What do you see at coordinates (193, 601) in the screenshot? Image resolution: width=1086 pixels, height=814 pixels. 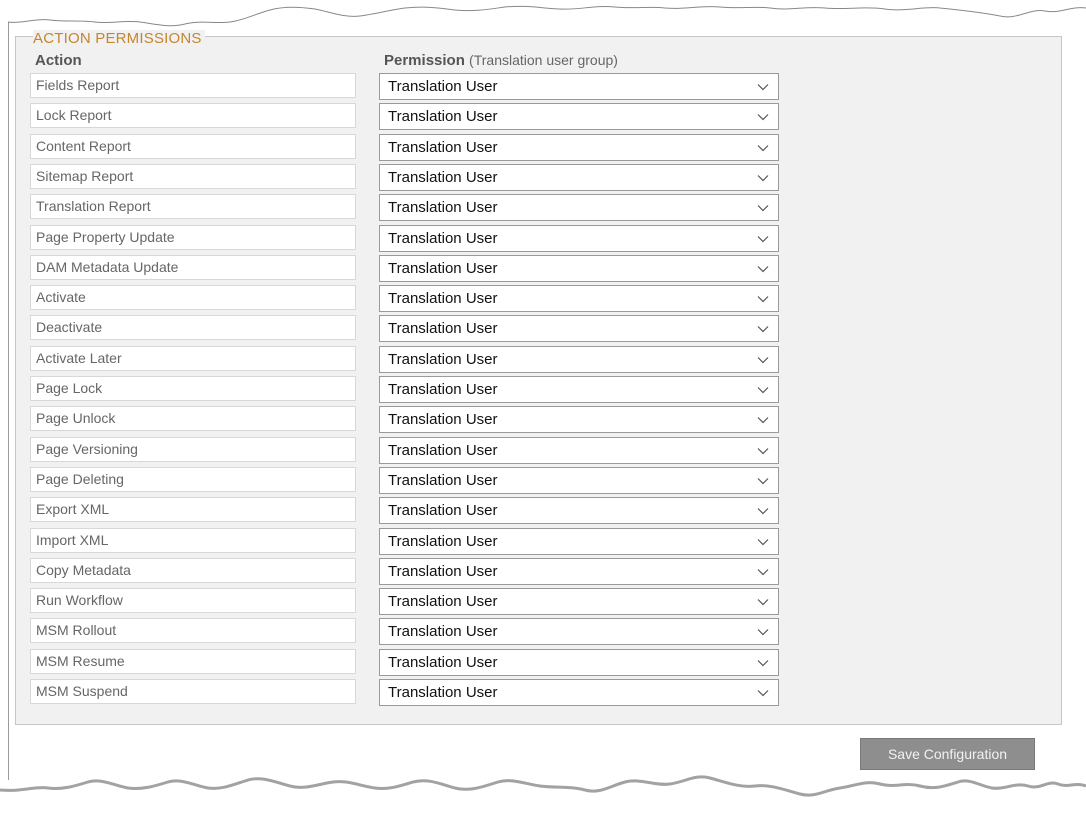 I see `action-name-field: Run Workflow` at bounding box center [193, 601].